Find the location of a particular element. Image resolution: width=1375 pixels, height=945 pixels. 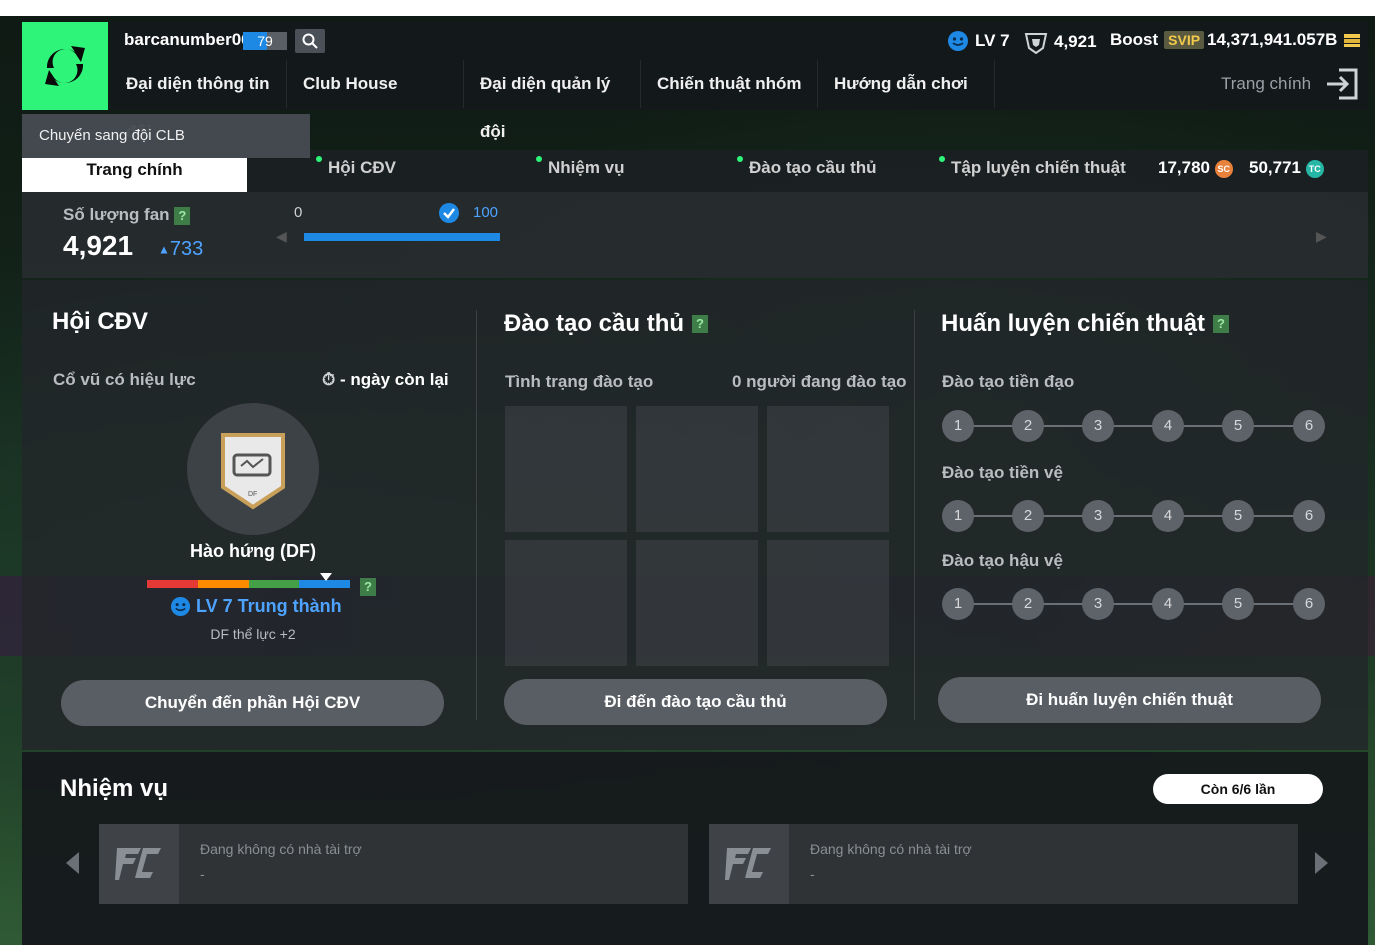

fan-next-arrow-icon: ▶ is located at coordinates (1321, 236).